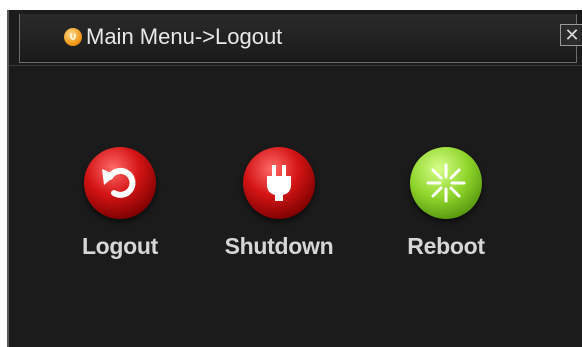 This screenshot has height=347, width=582. What do you see at coordinates (120, 246) in the screenshot?
I see `logout-label: Logout` at bounding box center [120, 246].